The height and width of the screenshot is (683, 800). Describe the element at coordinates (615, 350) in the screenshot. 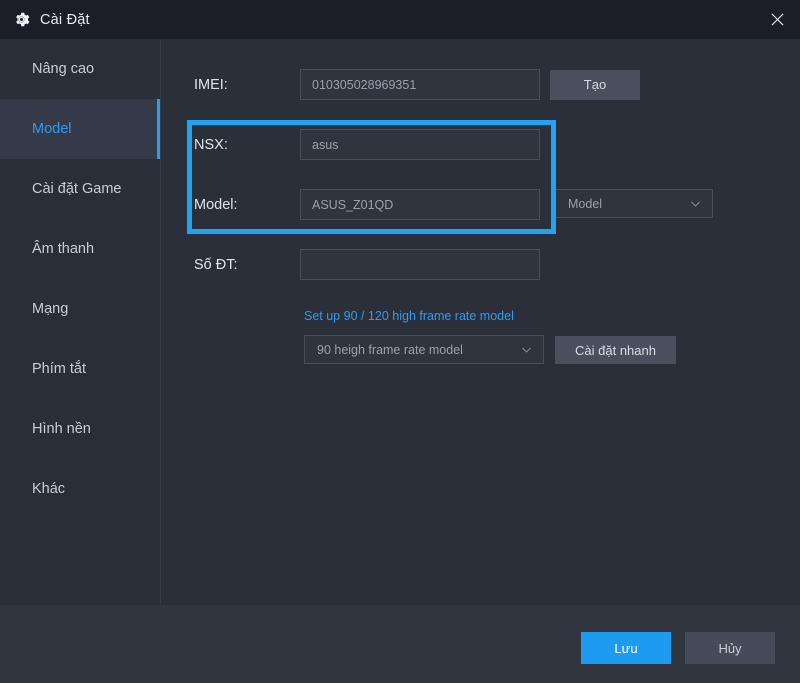

I see `quick-setup-button: Cài đặt nhanh` at that location.